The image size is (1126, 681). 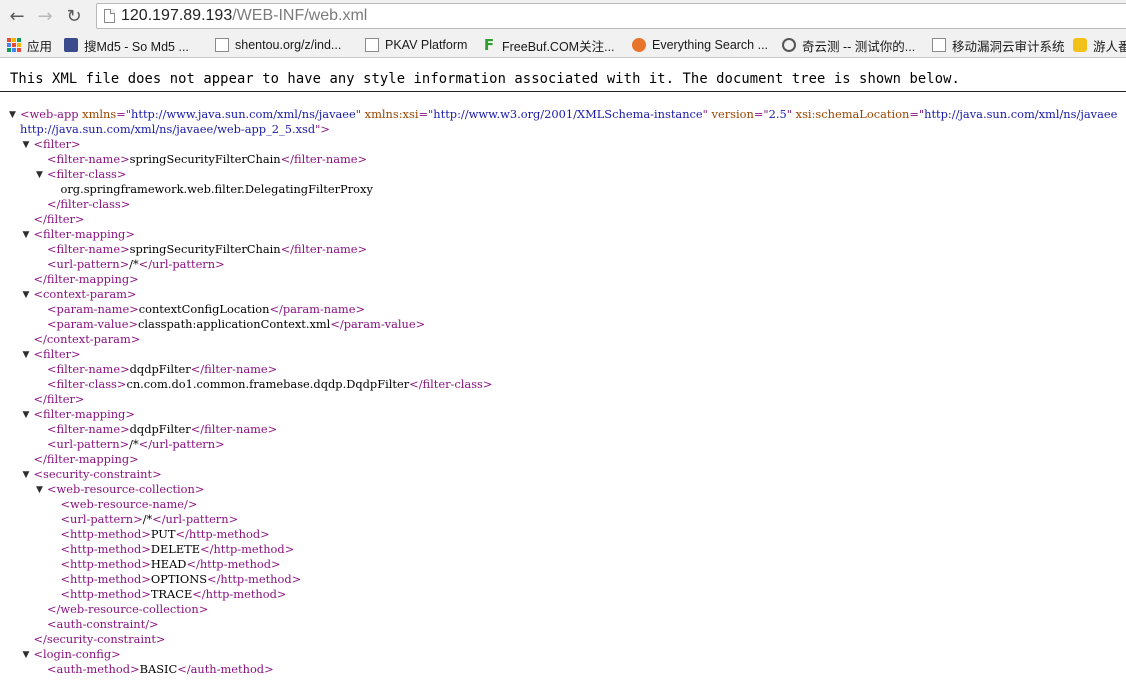 What do you see at coordinates (777, 114) in the screenshot?
I see `xml-attr-value: 2.5` at bounding box center [777, 114].